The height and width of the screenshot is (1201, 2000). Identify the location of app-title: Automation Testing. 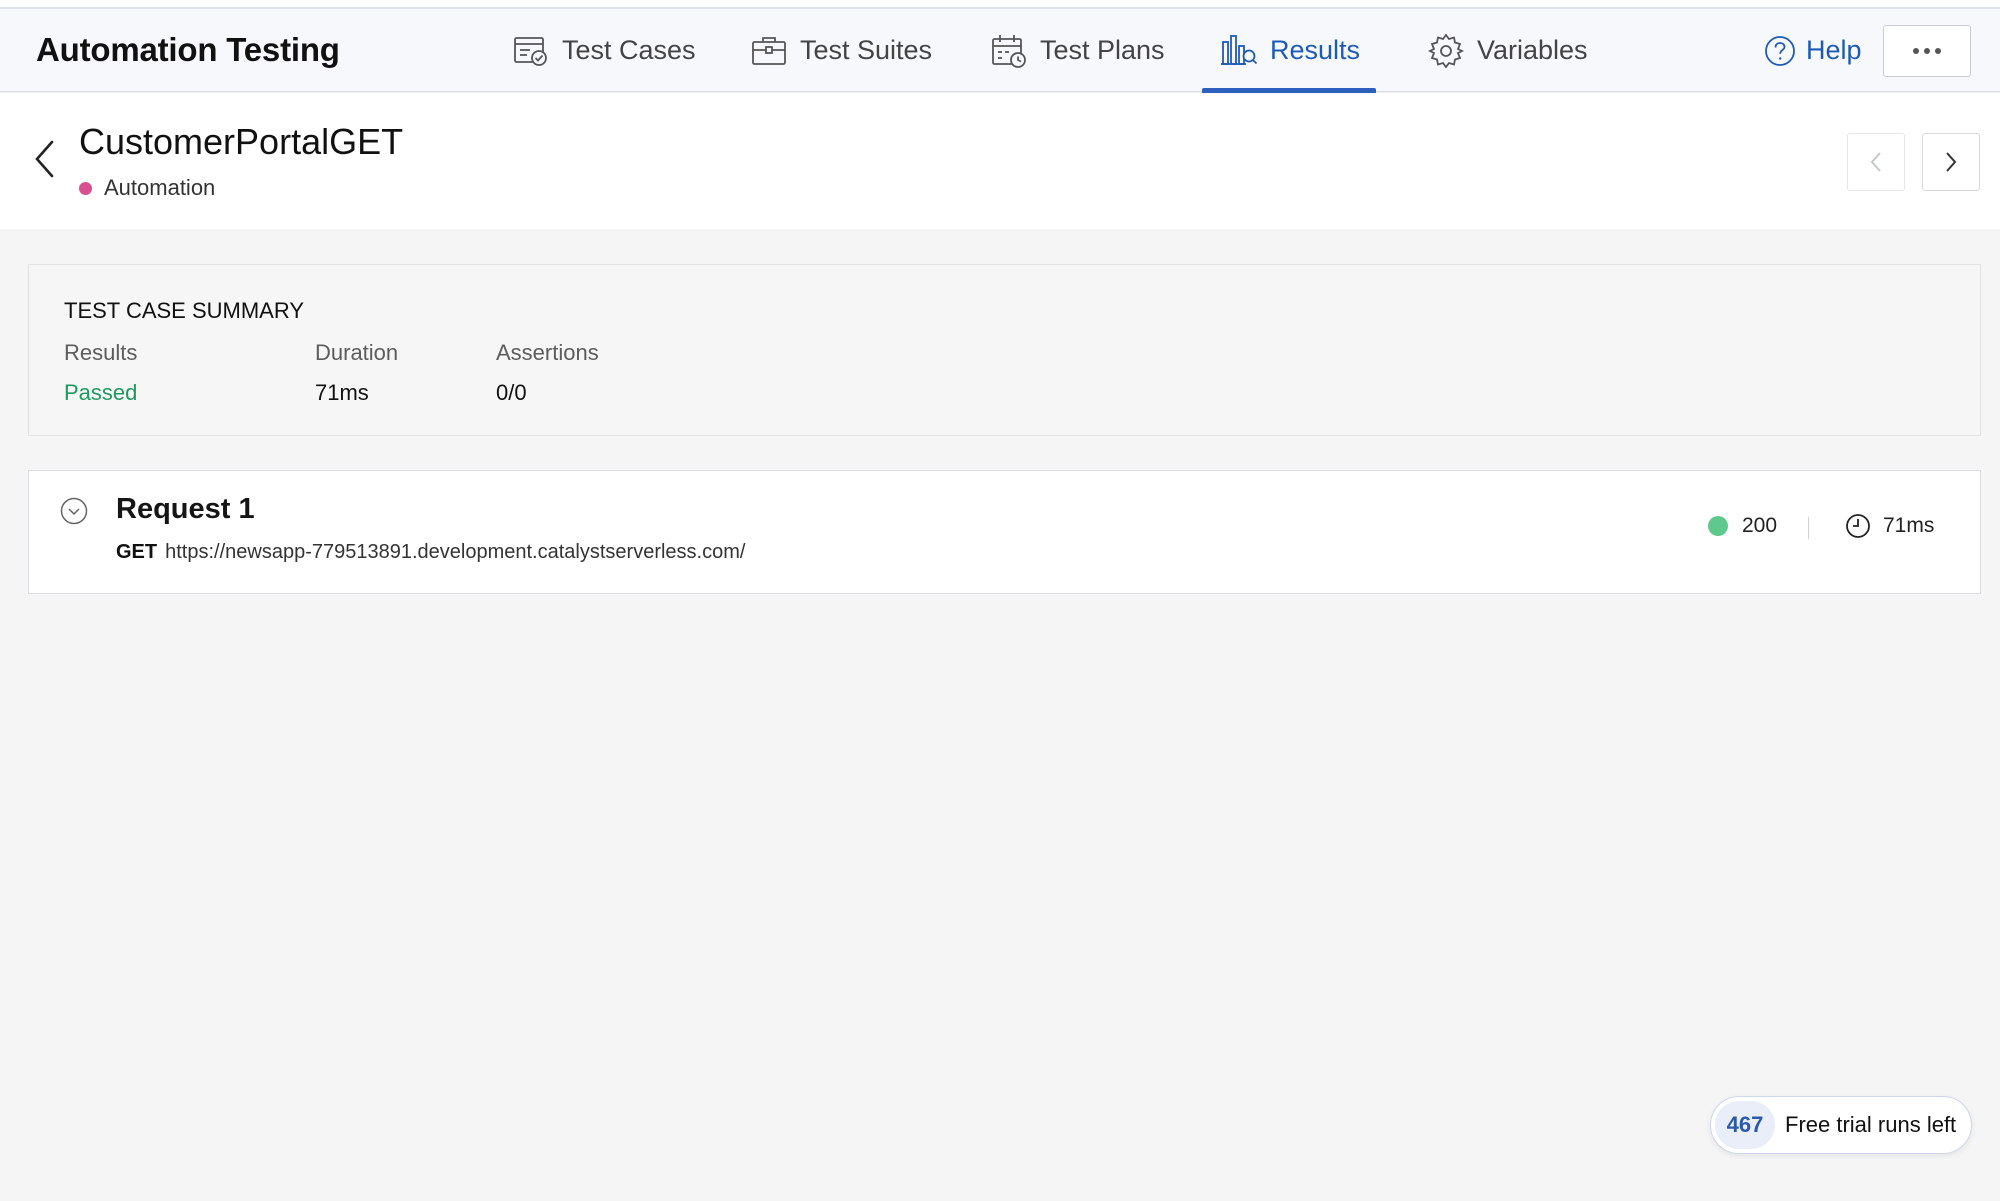
(188, 49).